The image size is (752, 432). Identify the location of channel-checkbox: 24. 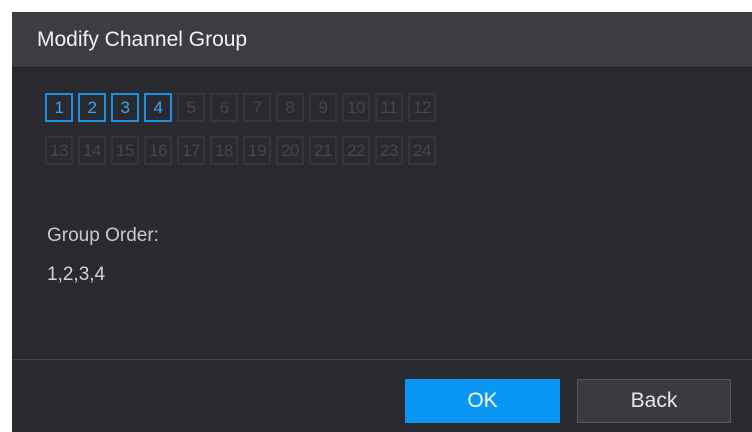
(422, 150).